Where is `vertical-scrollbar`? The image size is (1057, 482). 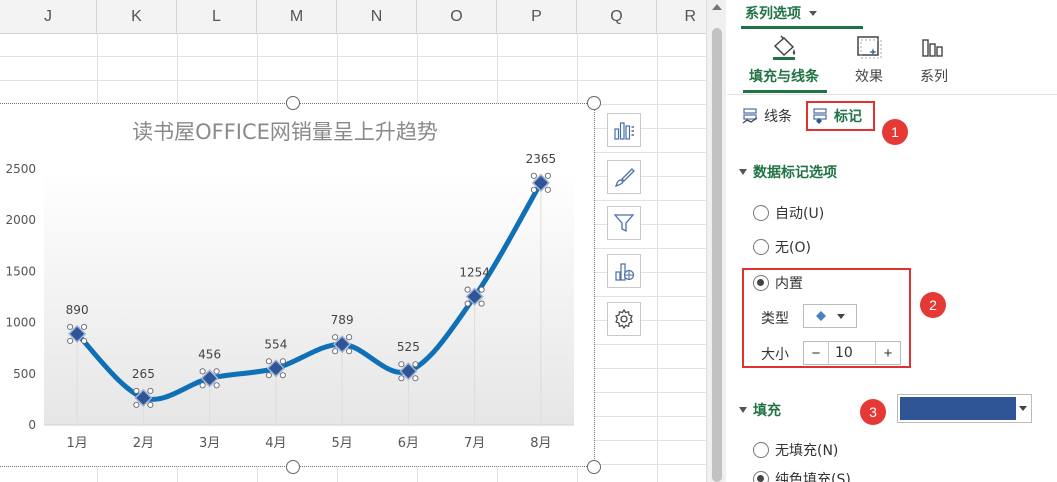
vertical-scrollbar is located at coordinates (716, 241).